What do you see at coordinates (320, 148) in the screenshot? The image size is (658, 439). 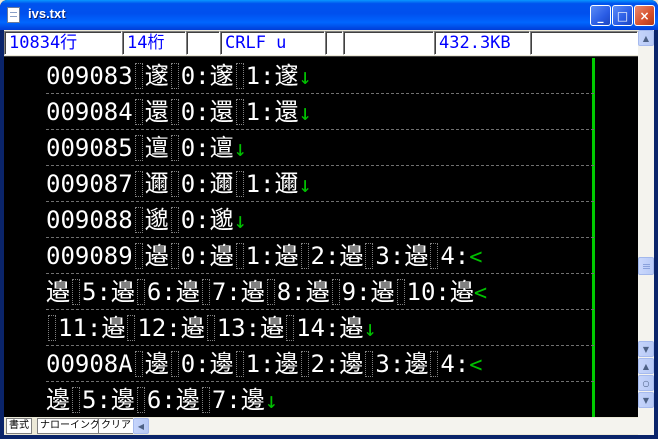 I see `text-line: 009085 邅 0:邅↓` at bounding box center [320, 148].